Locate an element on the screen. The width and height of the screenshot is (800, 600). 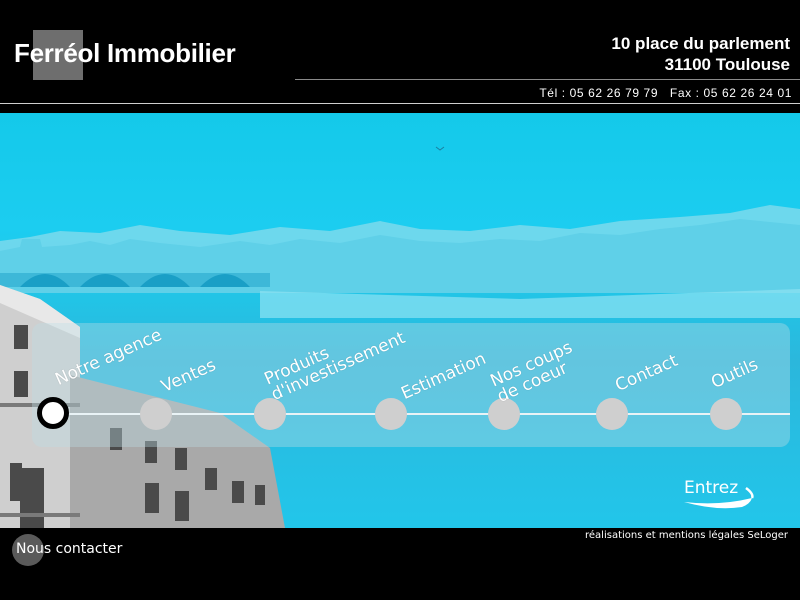
nav-dot-ventes is located at coordinates (156, 414).